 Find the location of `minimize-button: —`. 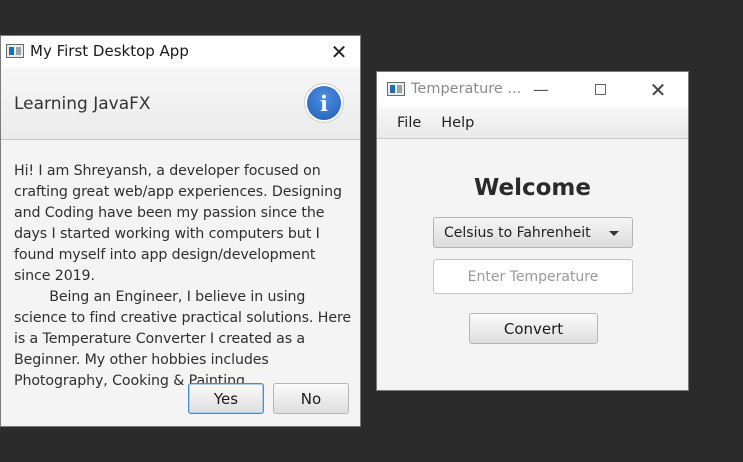

minimize-button: — is located at coordinates (541, 89).